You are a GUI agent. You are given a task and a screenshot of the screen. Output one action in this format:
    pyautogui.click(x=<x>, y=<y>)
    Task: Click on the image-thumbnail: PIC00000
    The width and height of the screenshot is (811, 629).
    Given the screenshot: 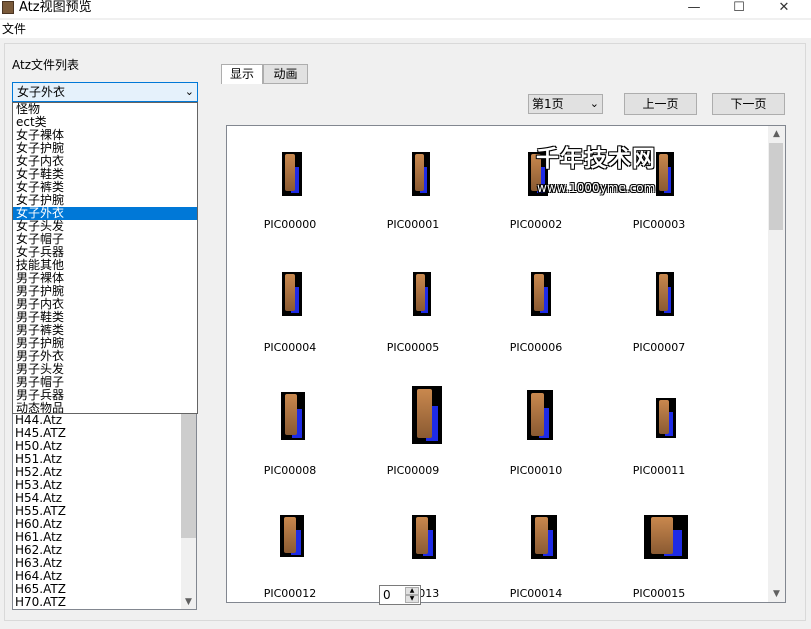 What is the action you would take?
    pyautogui.click(x=290, y=182)
    